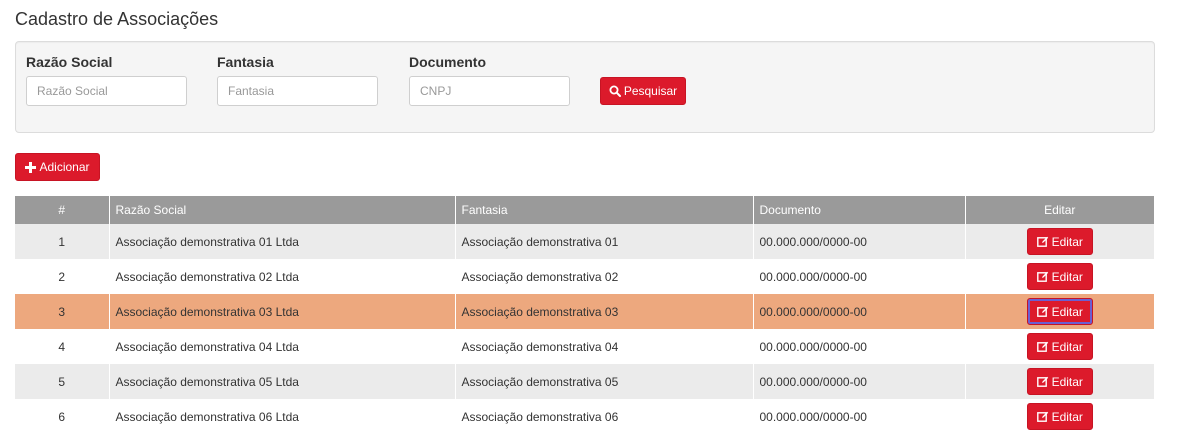 The height and width of the screenshot is (434, 1177). I want to click on cell-fantasia: Associação demonstrativa 04, so click(603, 346).